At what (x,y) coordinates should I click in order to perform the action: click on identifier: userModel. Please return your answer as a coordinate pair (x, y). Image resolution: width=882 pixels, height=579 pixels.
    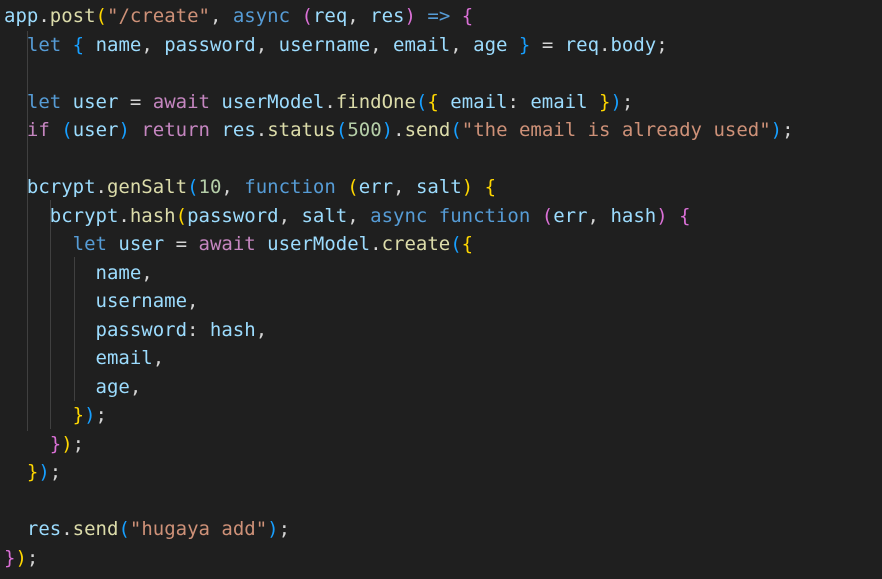
    Looking at the image, I should click on (319, 244).